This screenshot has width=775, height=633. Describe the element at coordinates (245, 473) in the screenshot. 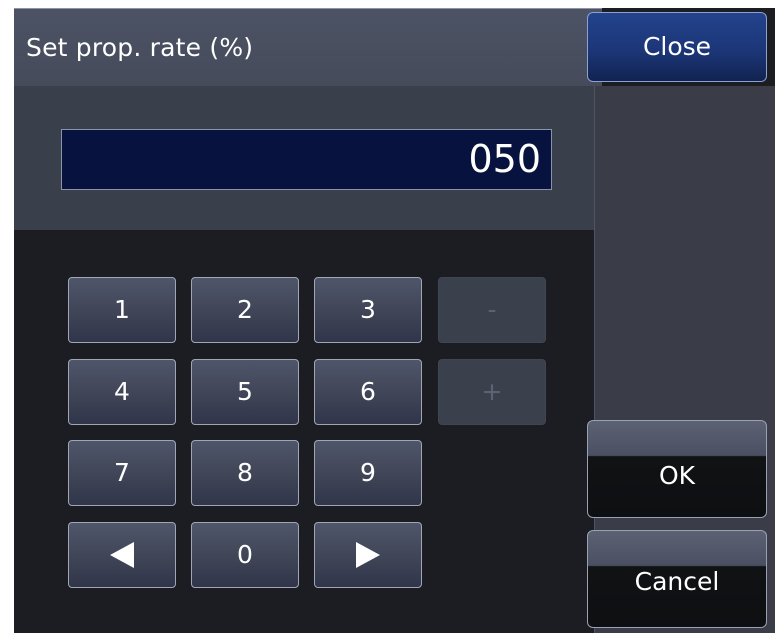

I see `key-8: 8` at that location.